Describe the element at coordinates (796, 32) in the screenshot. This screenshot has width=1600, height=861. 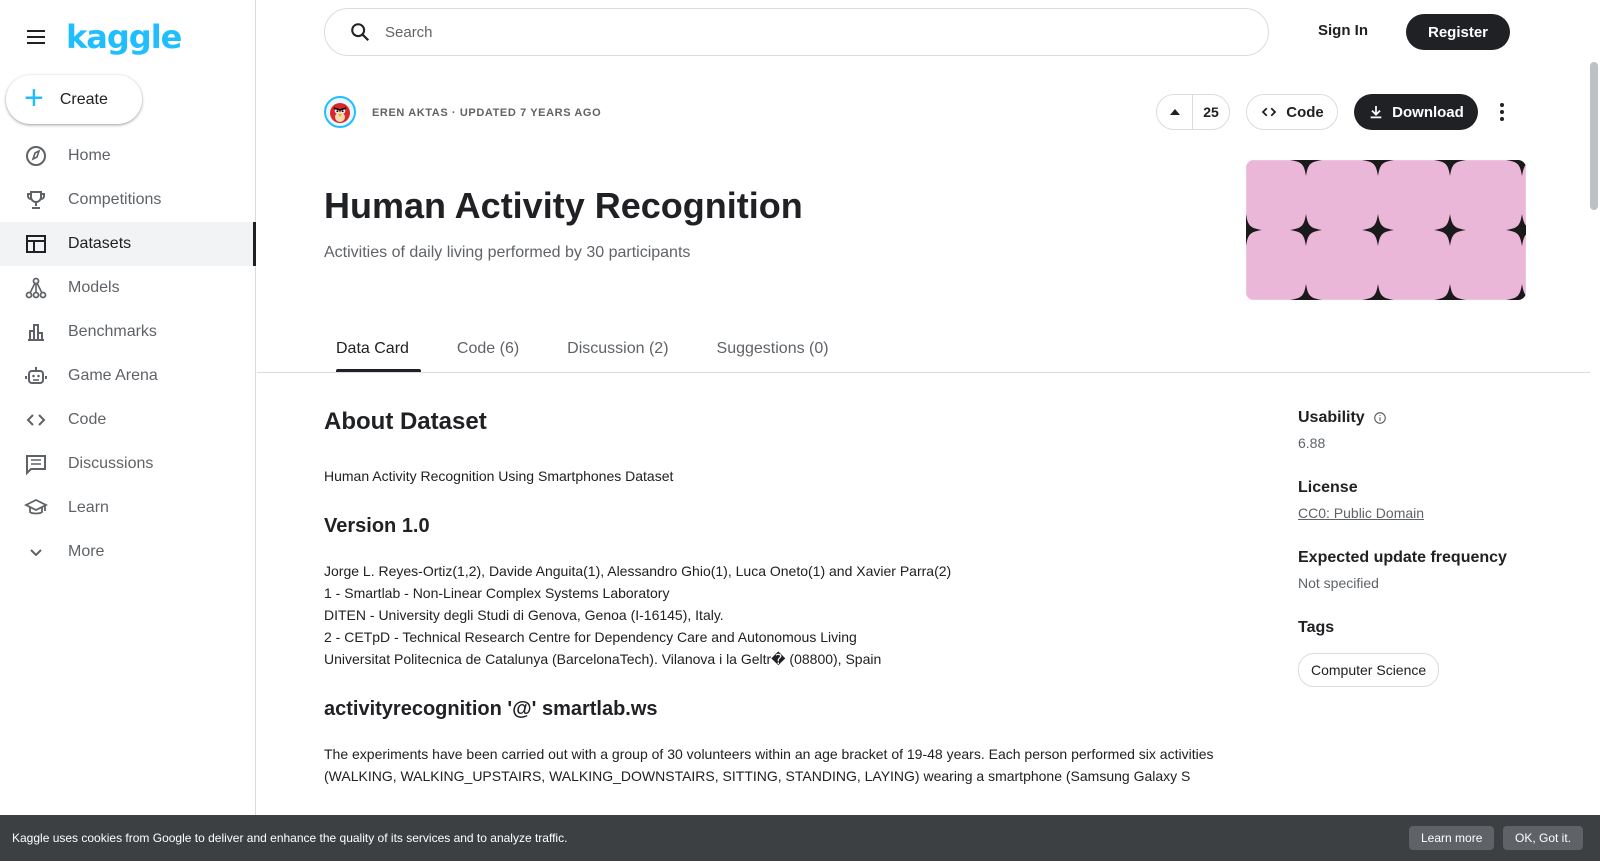
I see `search-input: Search` at that location.